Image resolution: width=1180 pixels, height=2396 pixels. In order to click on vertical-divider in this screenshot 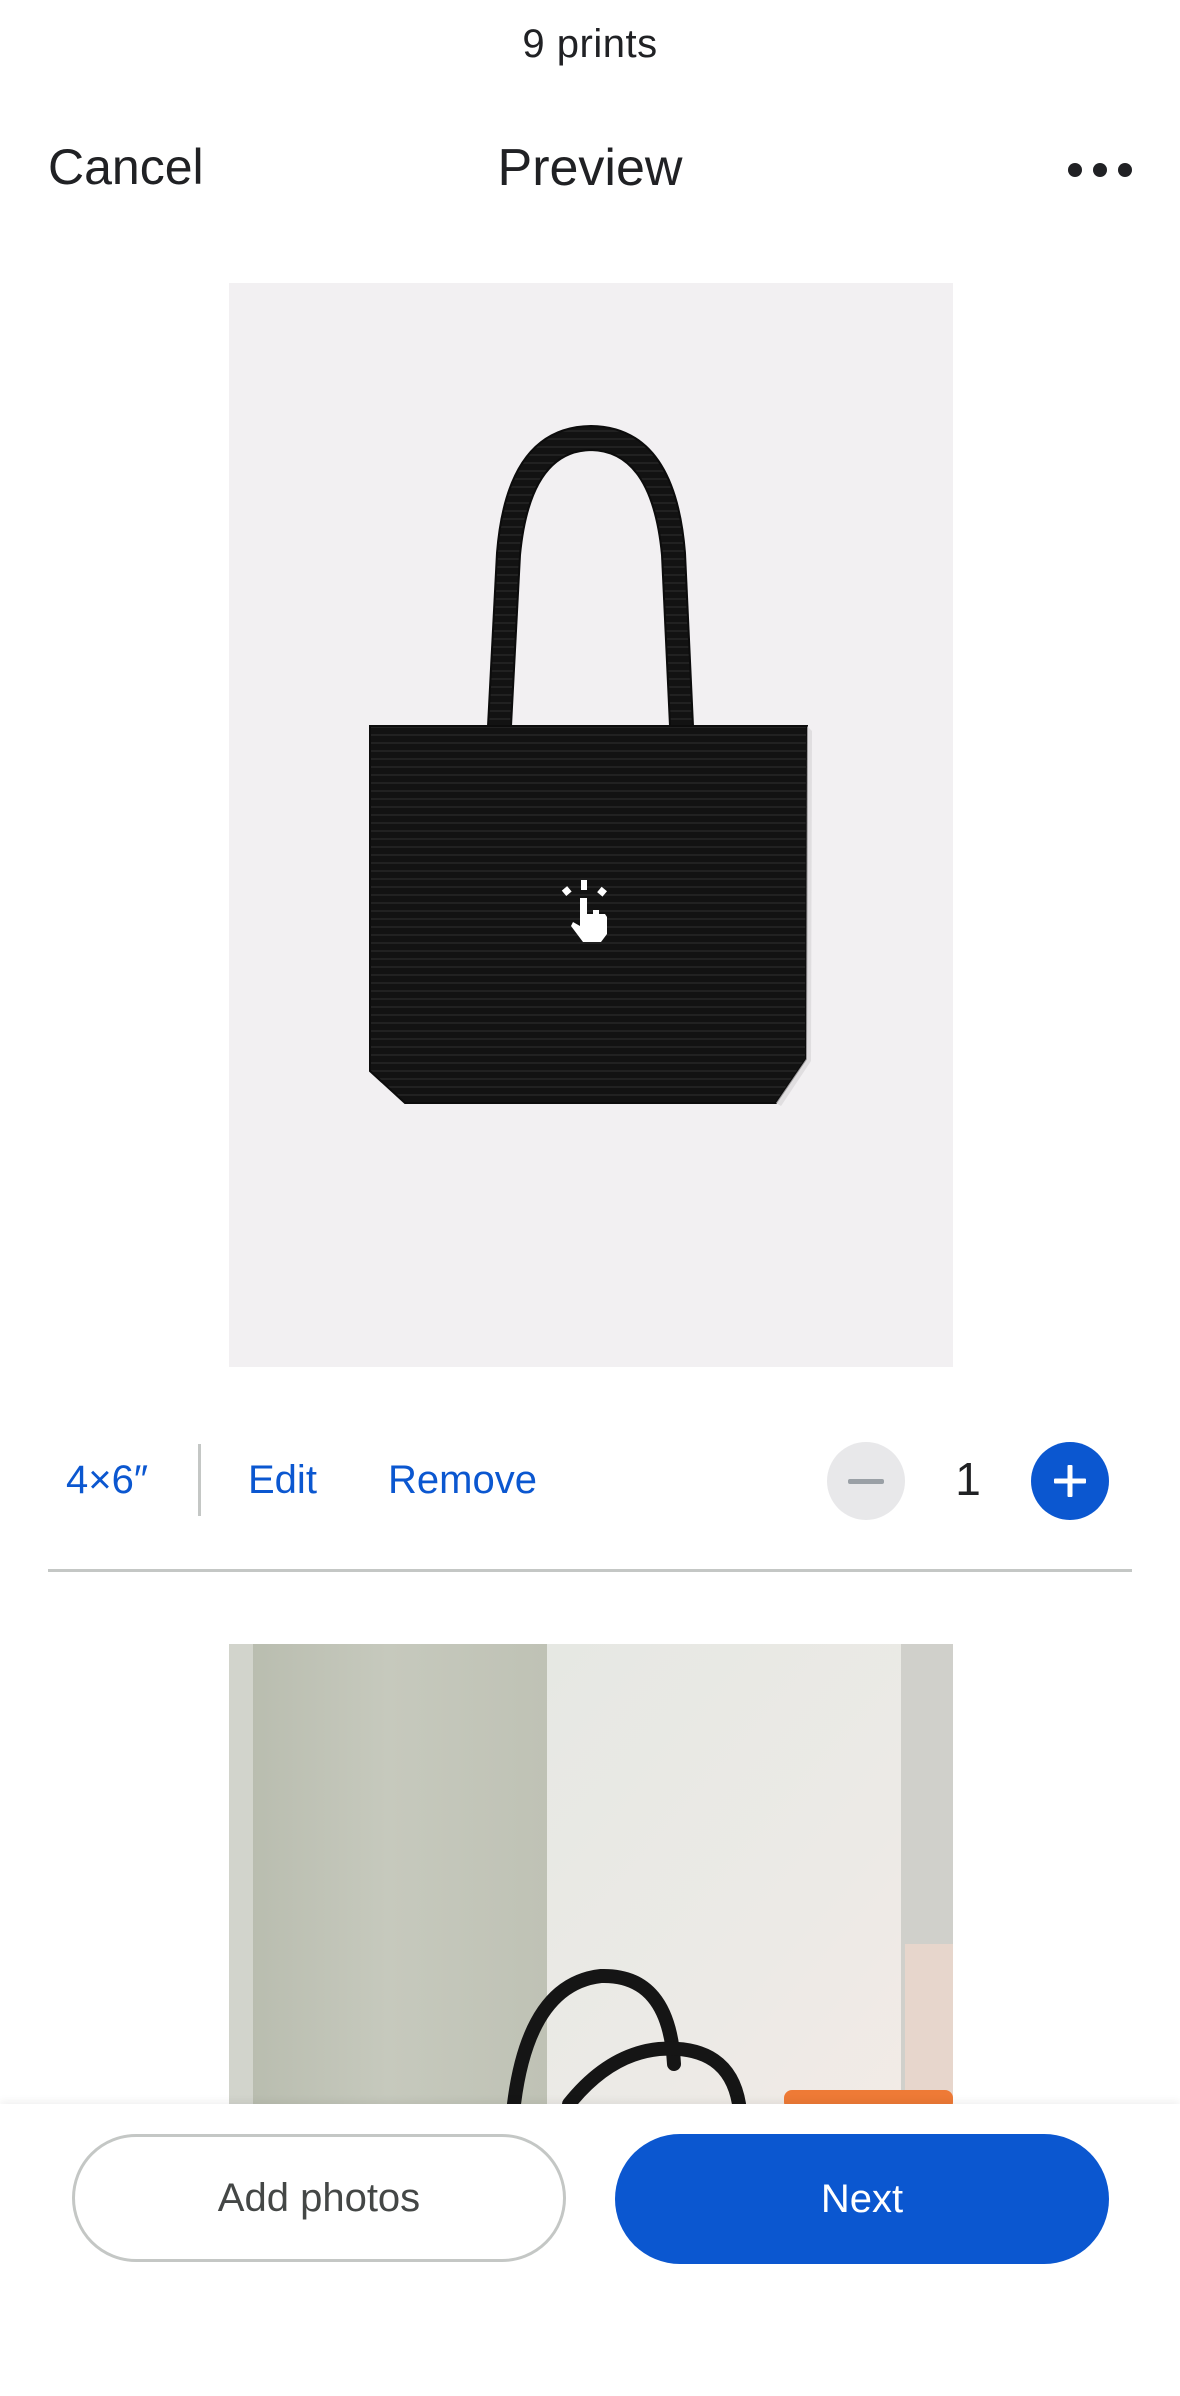, I will do `click(199, 1480)`.